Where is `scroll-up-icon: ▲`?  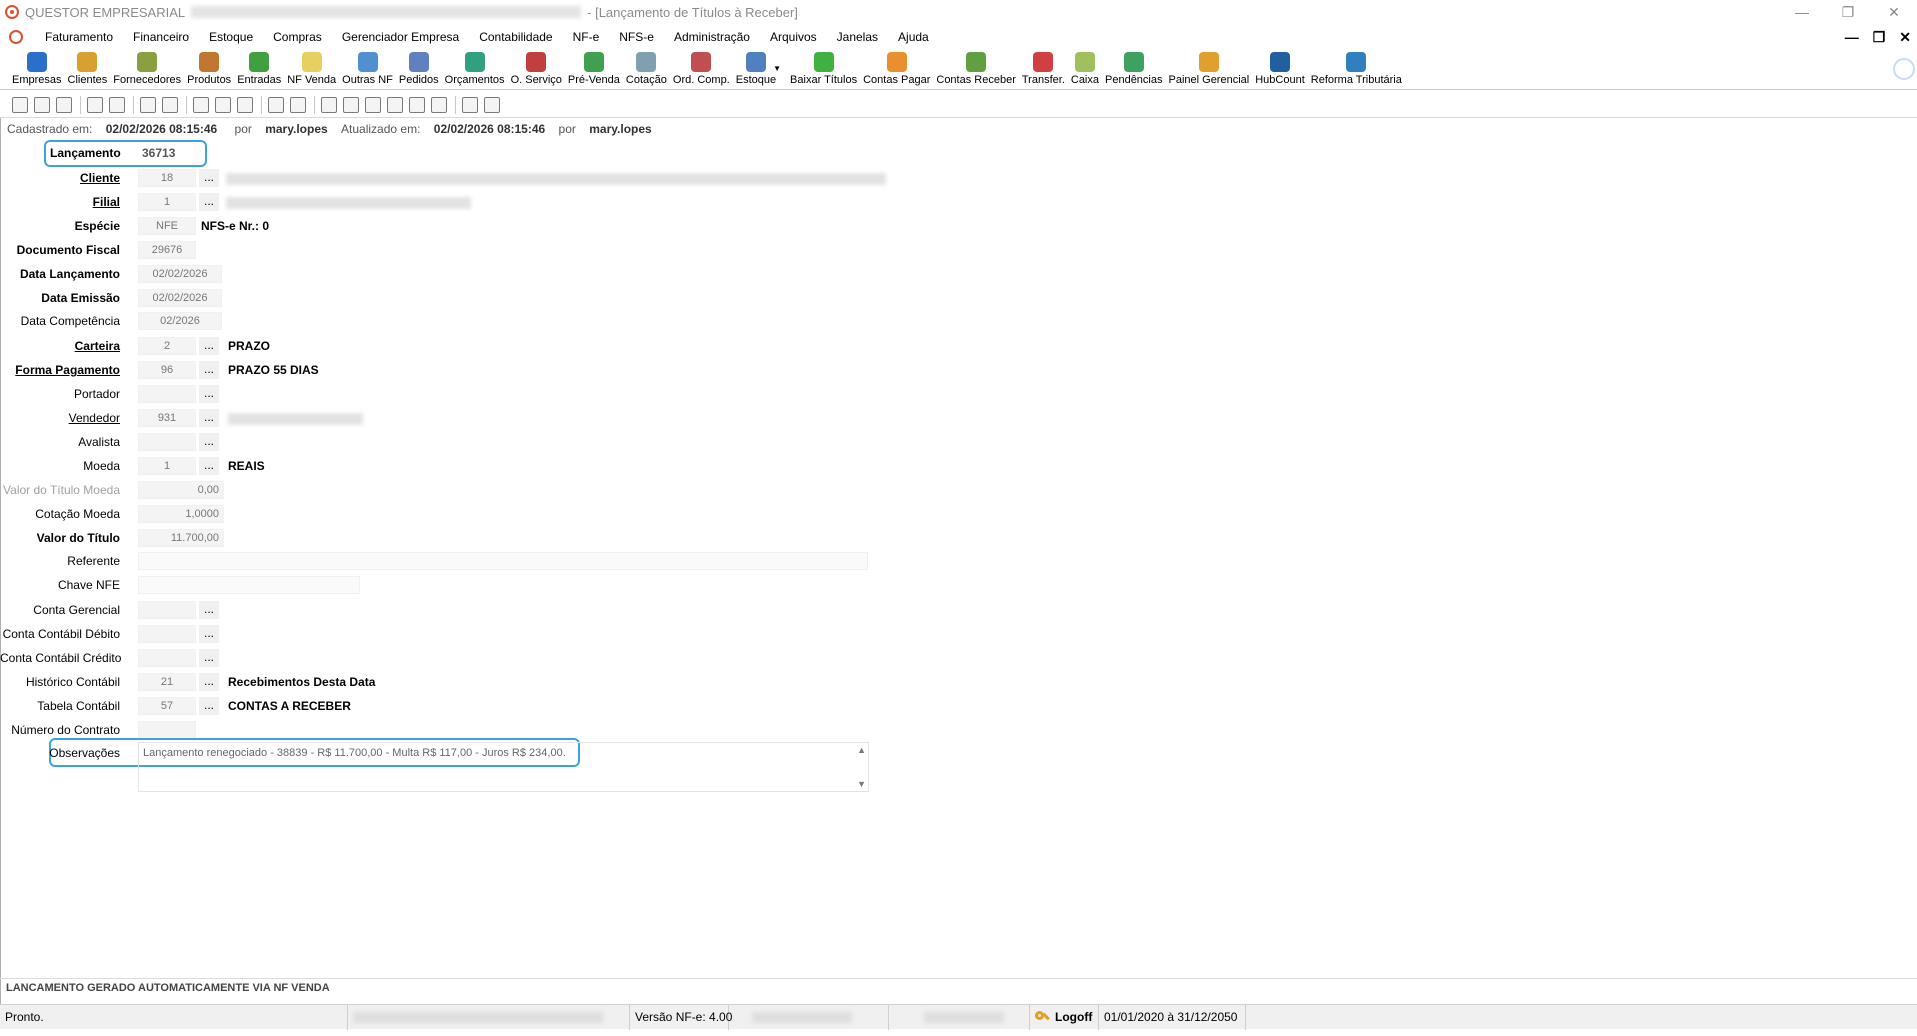 scroll-up-icon: ▲ is located at coordinates (861, 750).